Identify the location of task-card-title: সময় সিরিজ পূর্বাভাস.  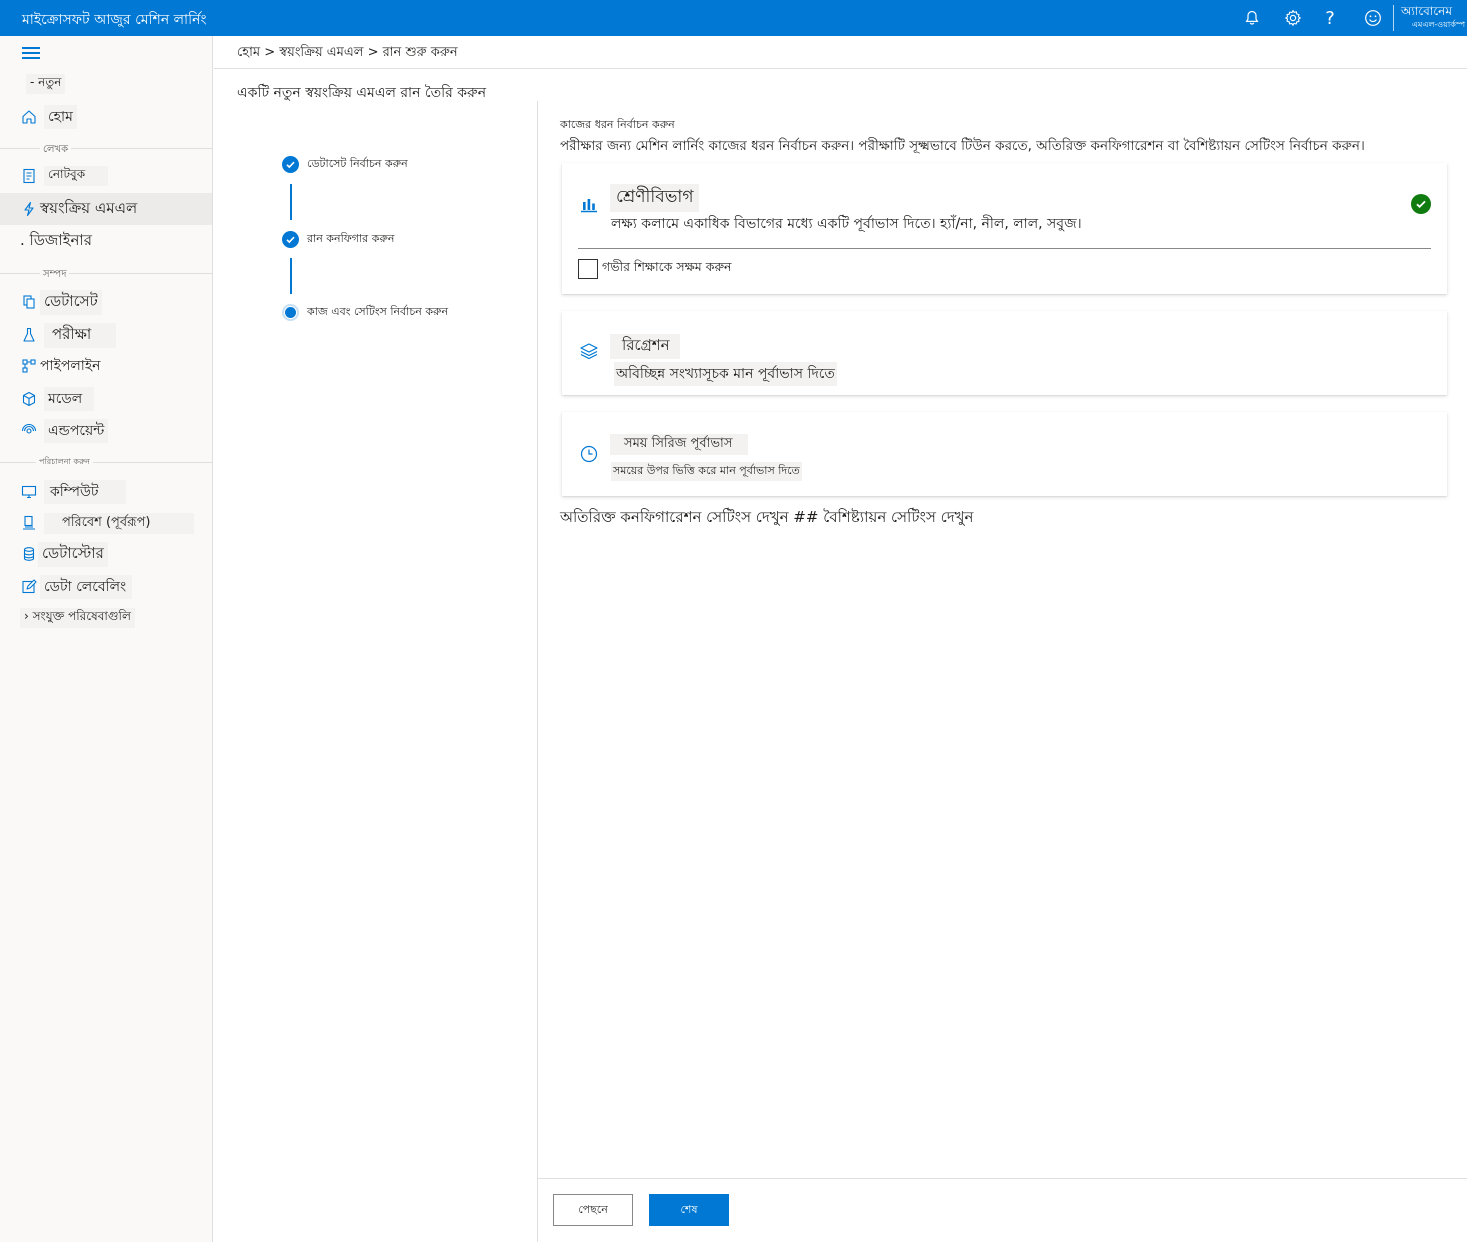
(679, 444).